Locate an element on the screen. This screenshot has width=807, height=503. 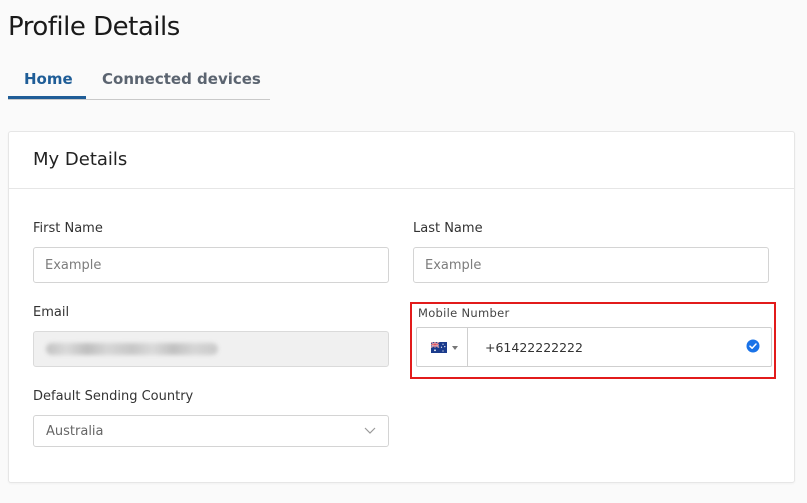
blurred-email-value is located at coordinates (132, 349).